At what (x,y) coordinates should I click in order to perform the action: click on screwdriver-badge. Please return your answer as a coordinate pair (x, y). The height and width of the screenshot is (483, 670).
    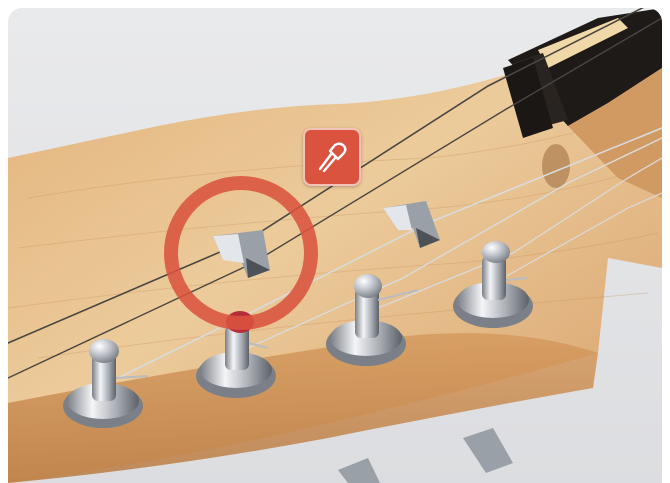
    Looking at the image, I should click on (332, 157).